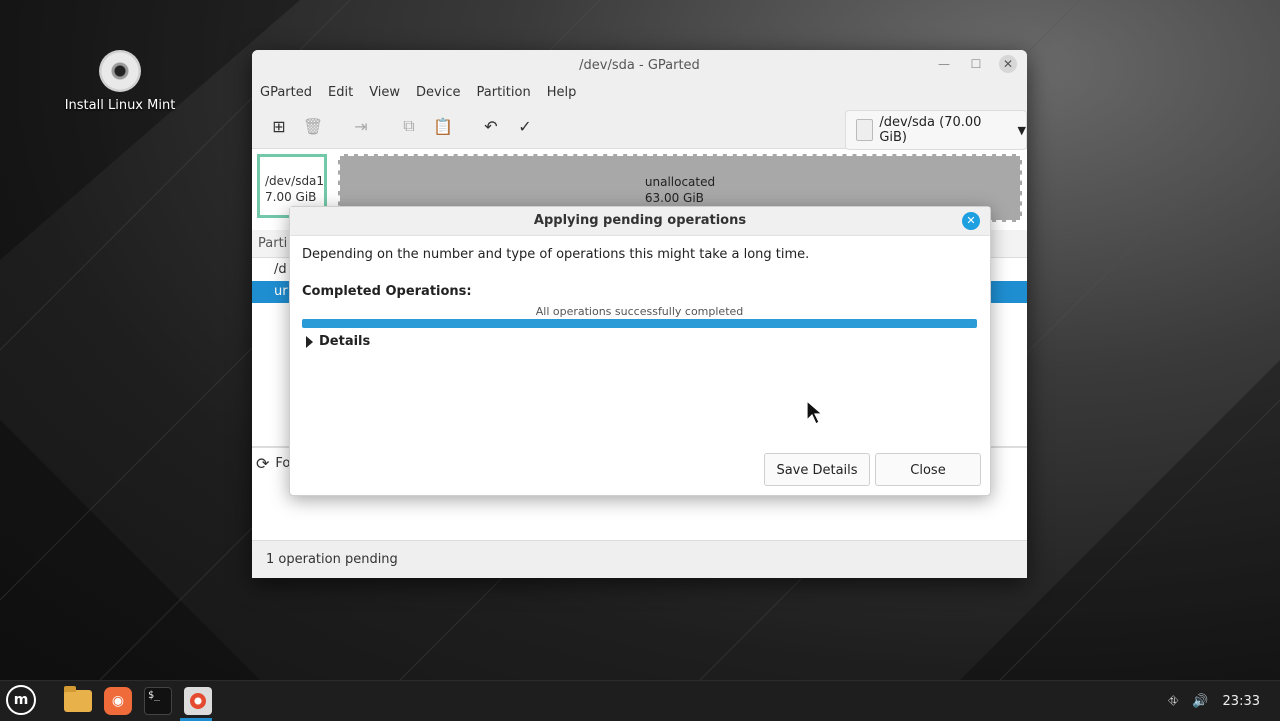 Image resolution: width=1280 pixels, height=721 pixels. I want to click on window-titlebar: /dev/sda - GParted — ☐ ✕, so click(639, 65).